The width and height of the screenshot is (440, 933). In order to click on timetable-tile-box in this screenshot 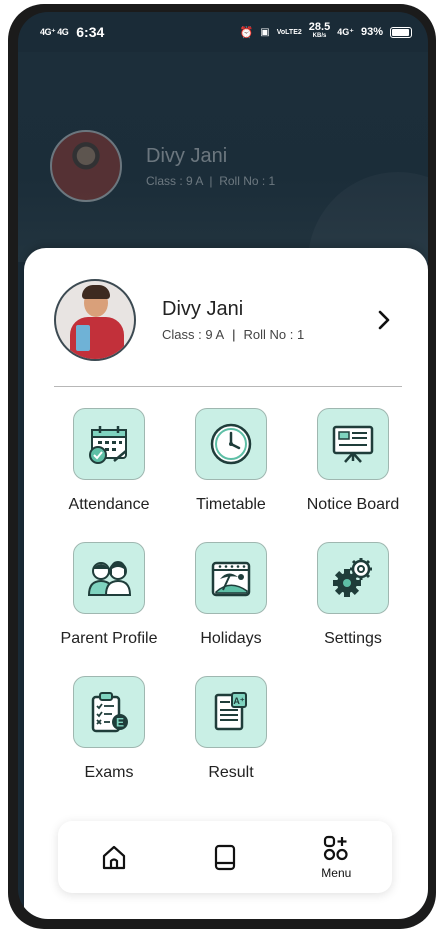, I will do `click(231, 444)`.